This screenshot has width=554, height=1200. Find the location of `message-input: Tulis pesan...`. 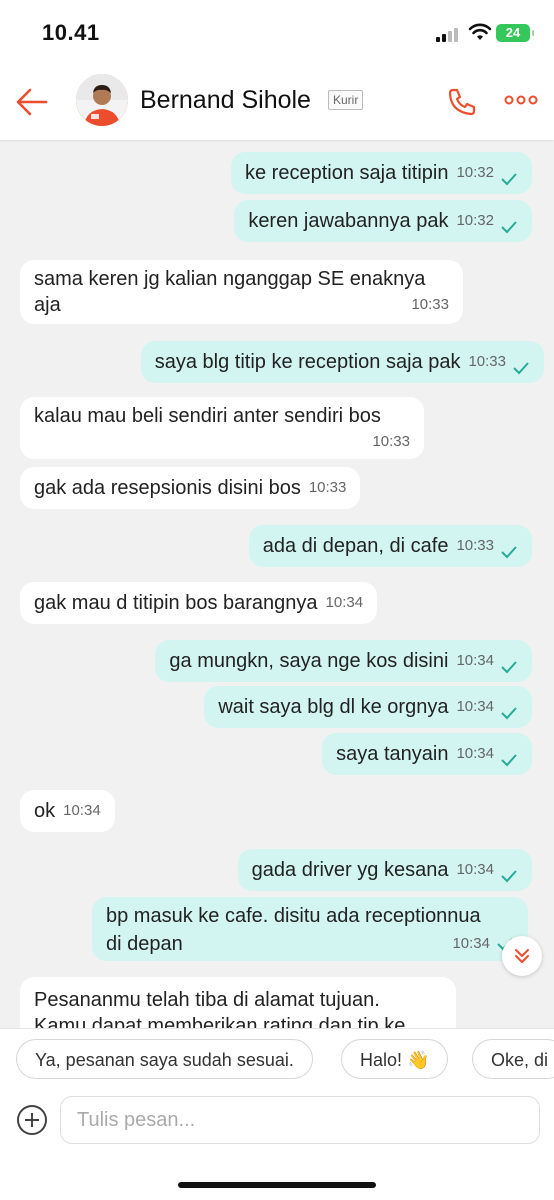

message-input: Tulis pesan... is located at coordinates (300, 1120).